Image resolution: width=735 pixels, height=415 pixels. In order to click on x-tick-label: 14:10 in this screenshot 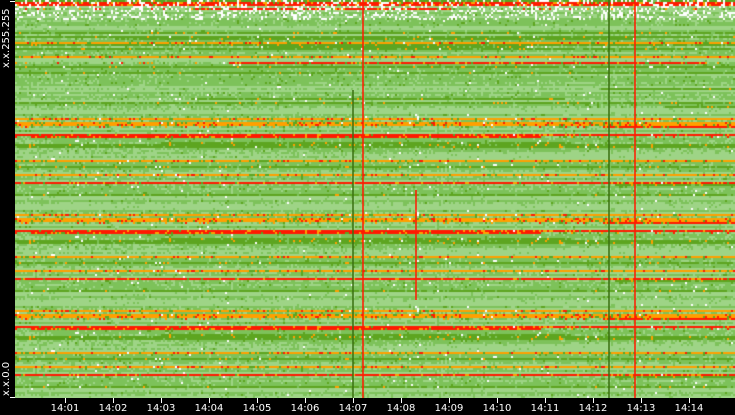, I will do `click(497, 408)`.